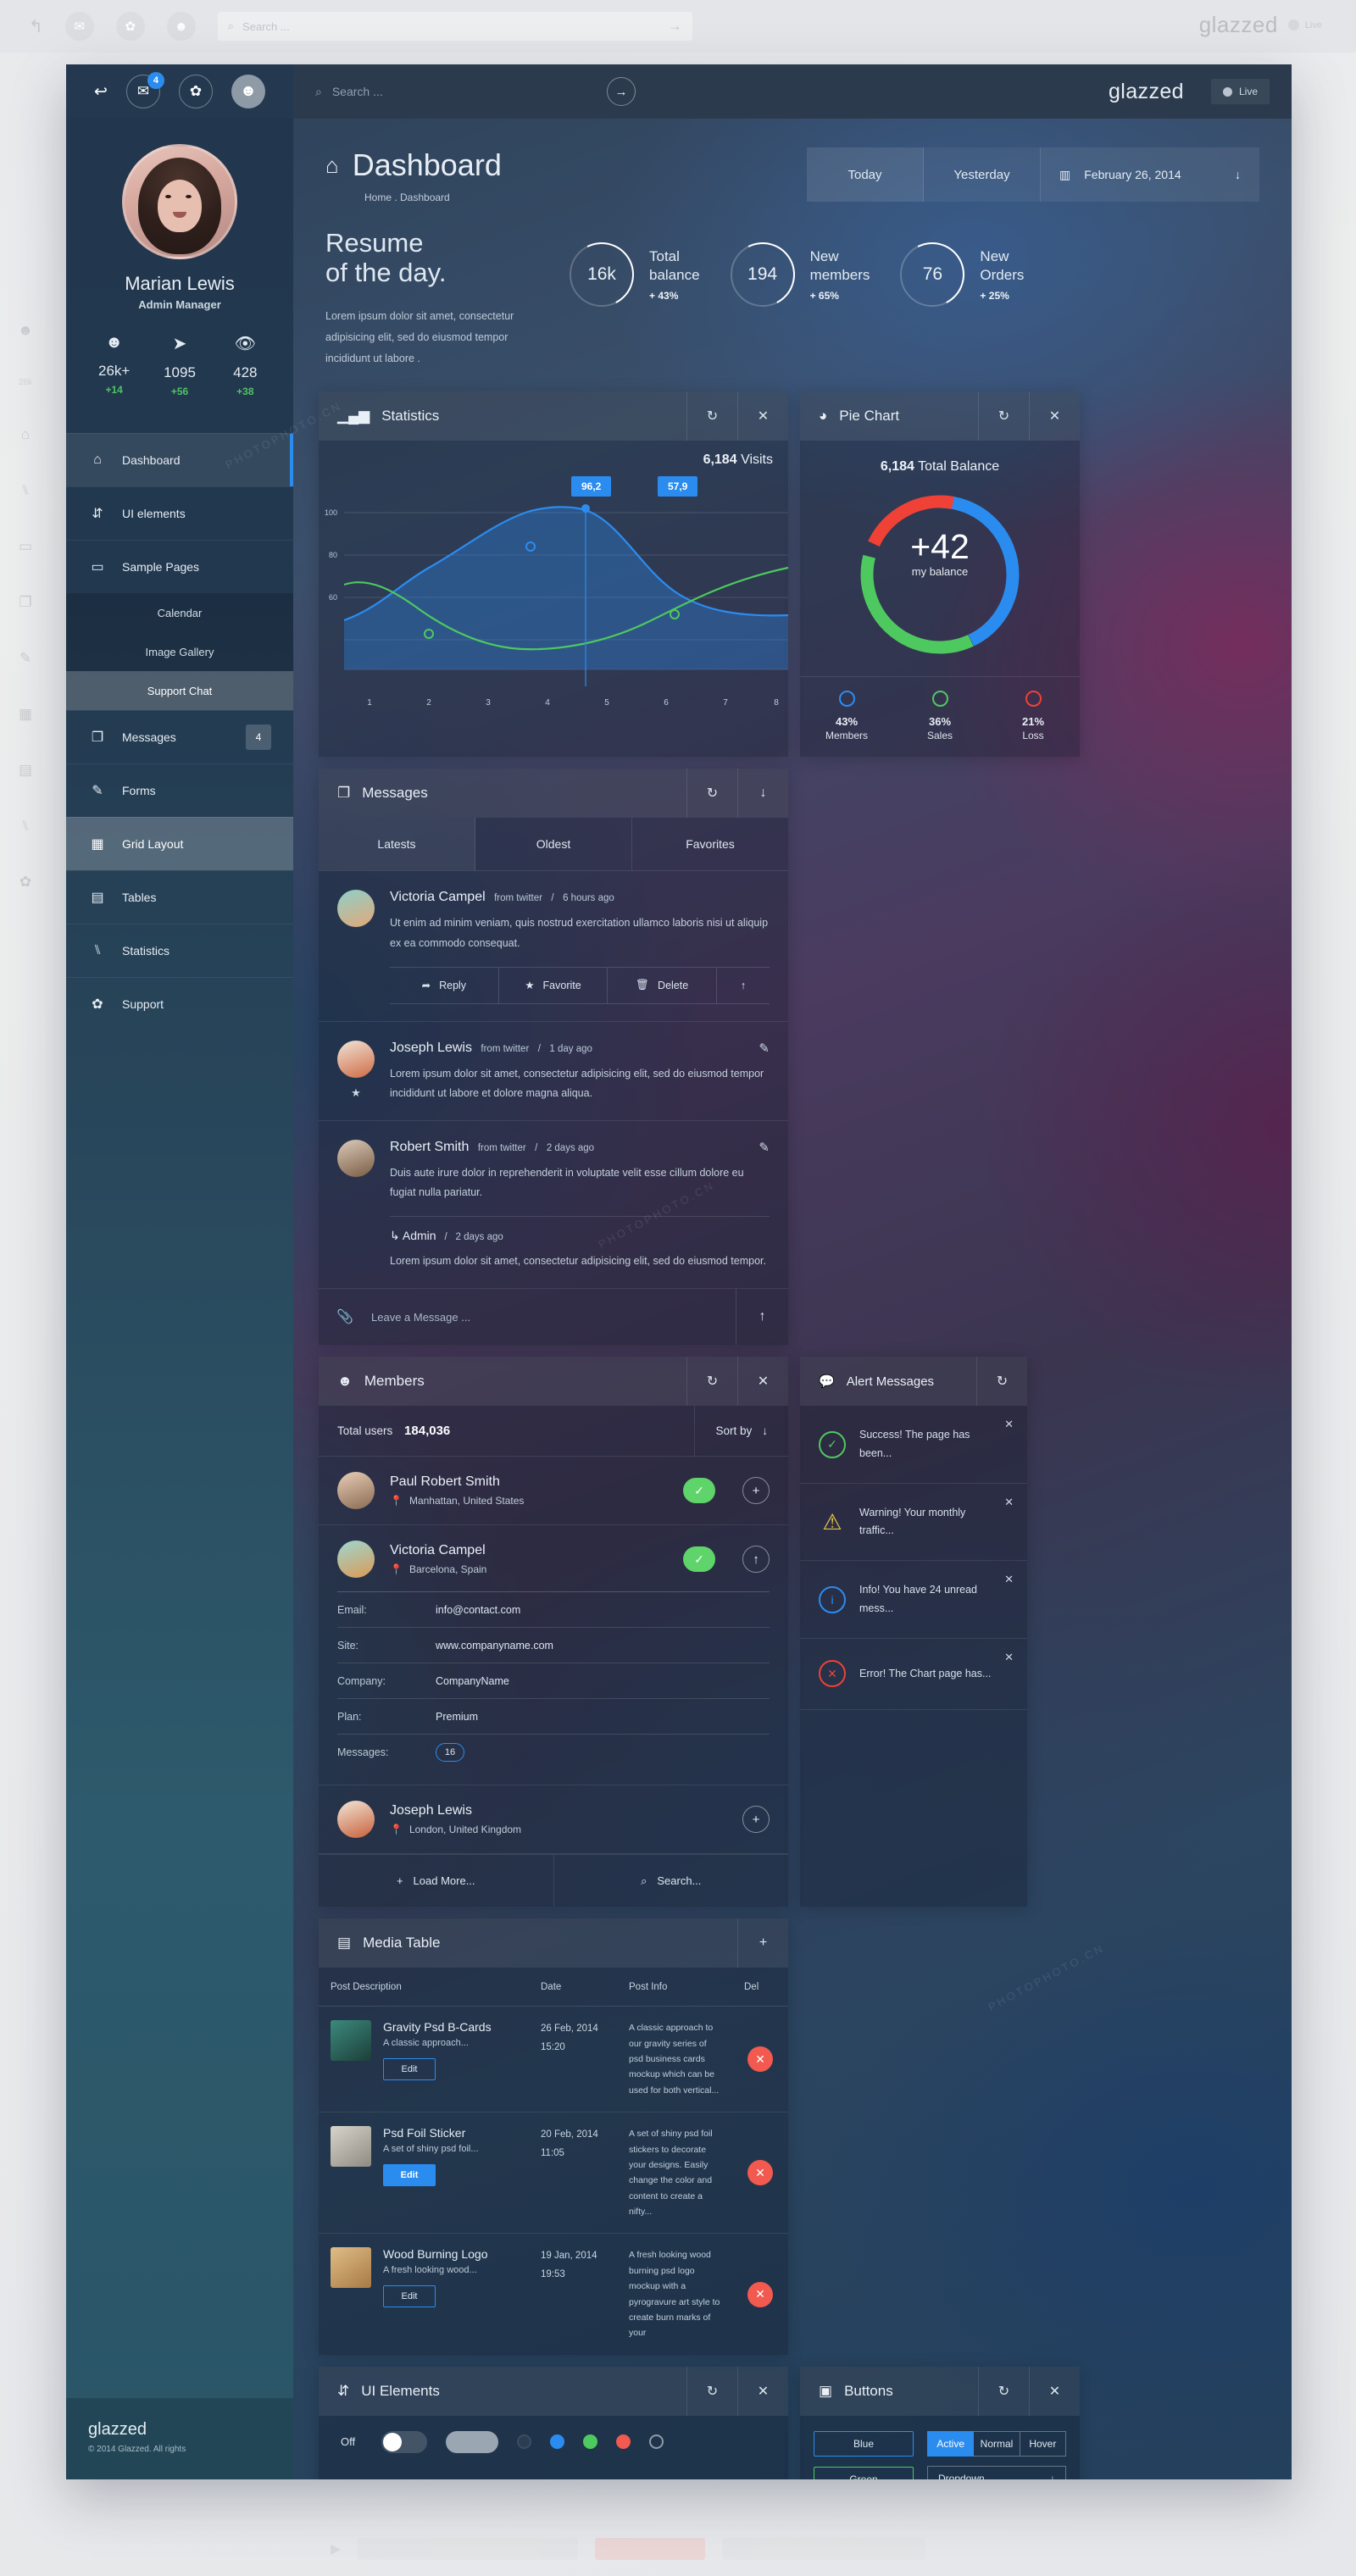 The width and height of the screenshot is (1356, 2576). What do you see at coordinates (528, 1943) in the screenshot?
I see `panel-title: ▤ Media Table` at bounding box center [528, 1943].